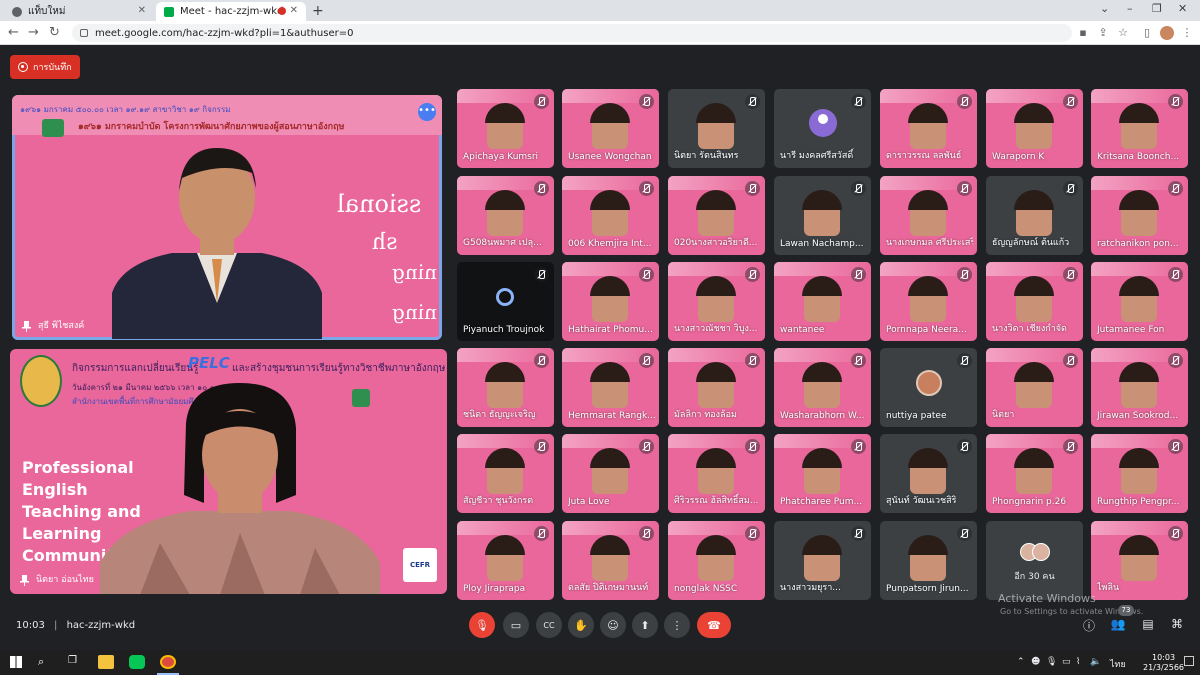  I want to click on back-icon: ←, so click(13, 32).